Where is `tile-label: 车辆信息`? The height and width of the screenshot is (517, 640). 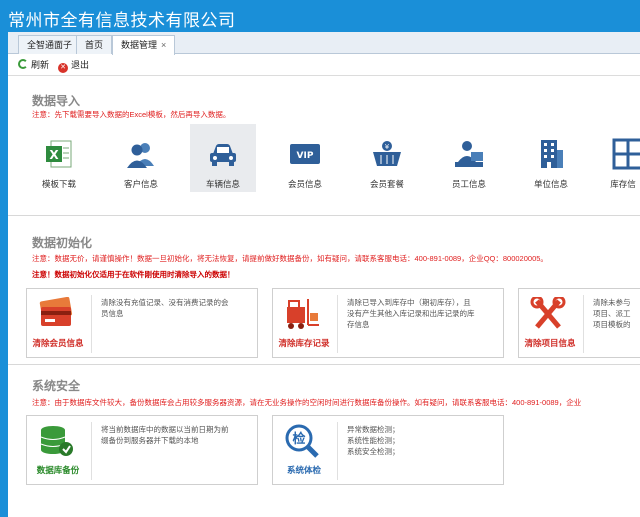 tile-label: 车辆信息 is located at coordinates (222, 184).